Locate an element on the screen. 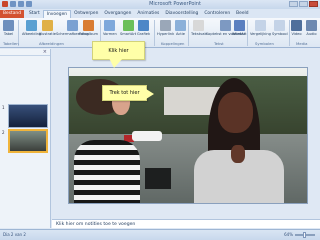  tab-insert: Invoegen is located at coordinates (57, 14).